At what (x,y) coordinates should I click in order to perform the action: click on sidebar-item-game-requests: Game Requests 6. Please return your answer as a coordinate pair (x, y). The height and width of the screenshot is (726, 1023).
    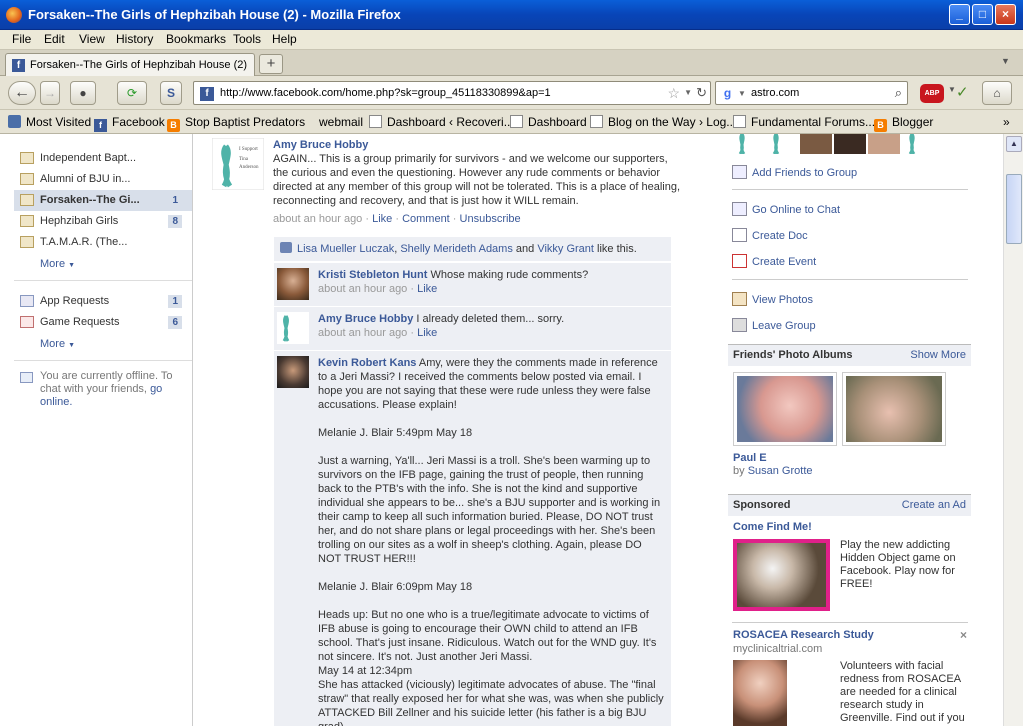
    Looking at the image, I should click on (103, 322).